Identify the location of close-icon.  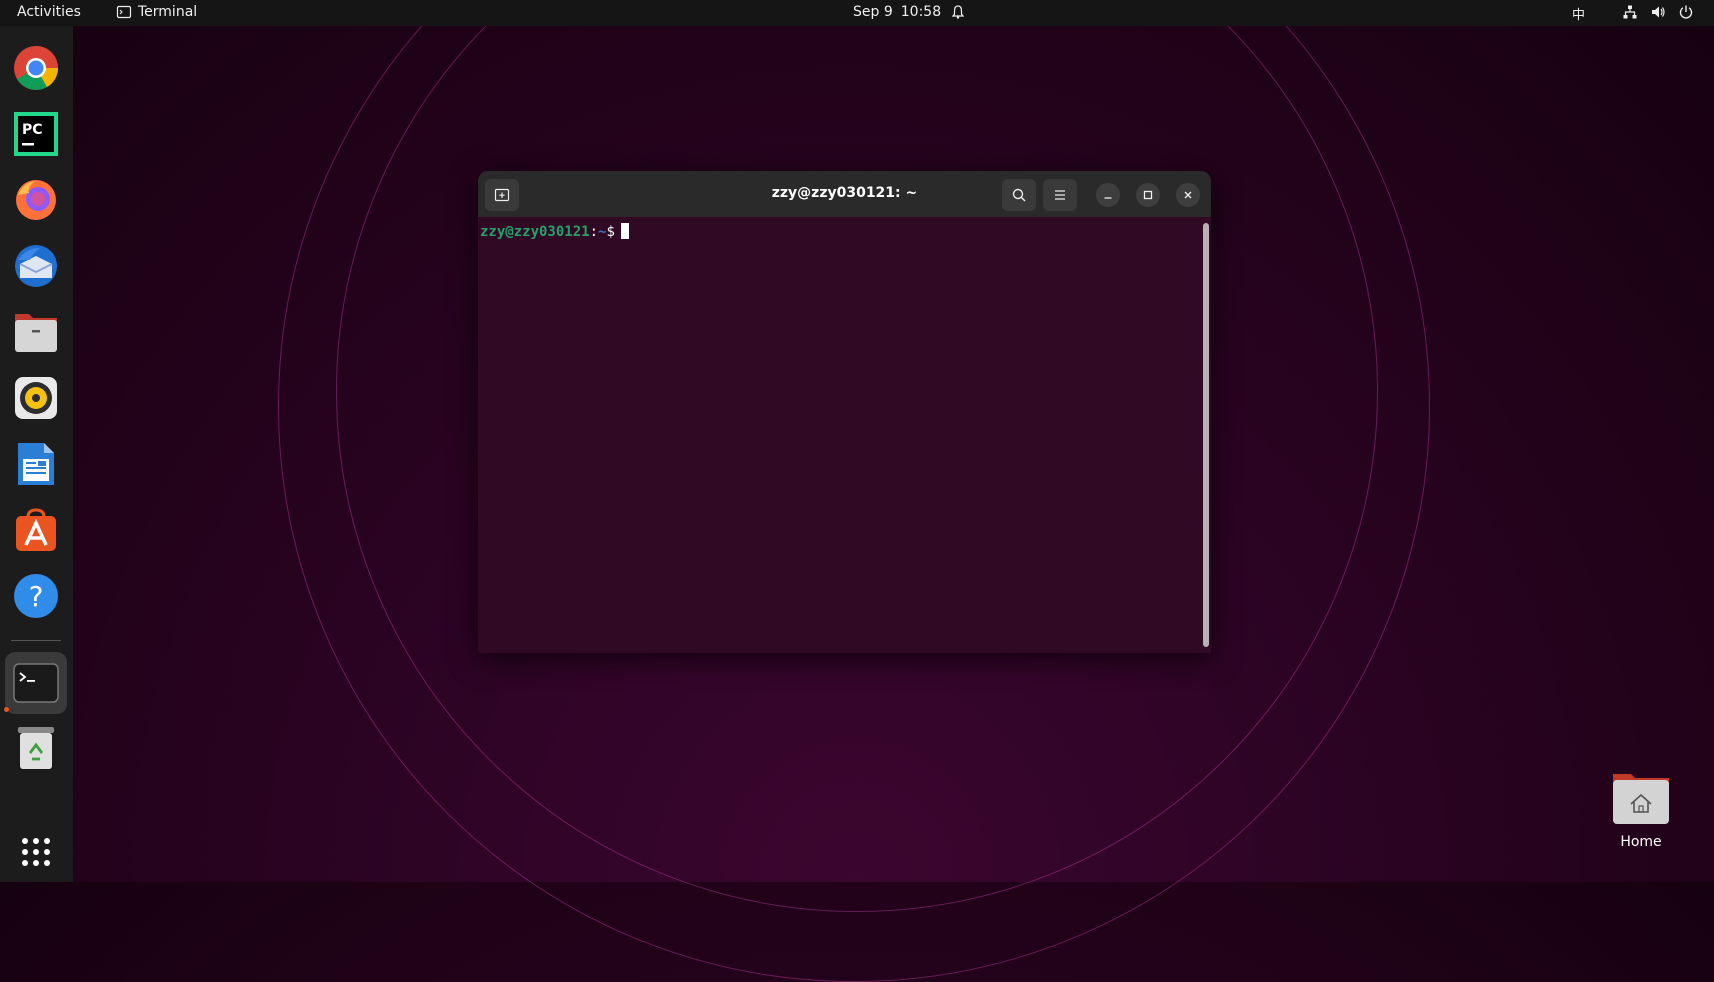
(1188, 195).